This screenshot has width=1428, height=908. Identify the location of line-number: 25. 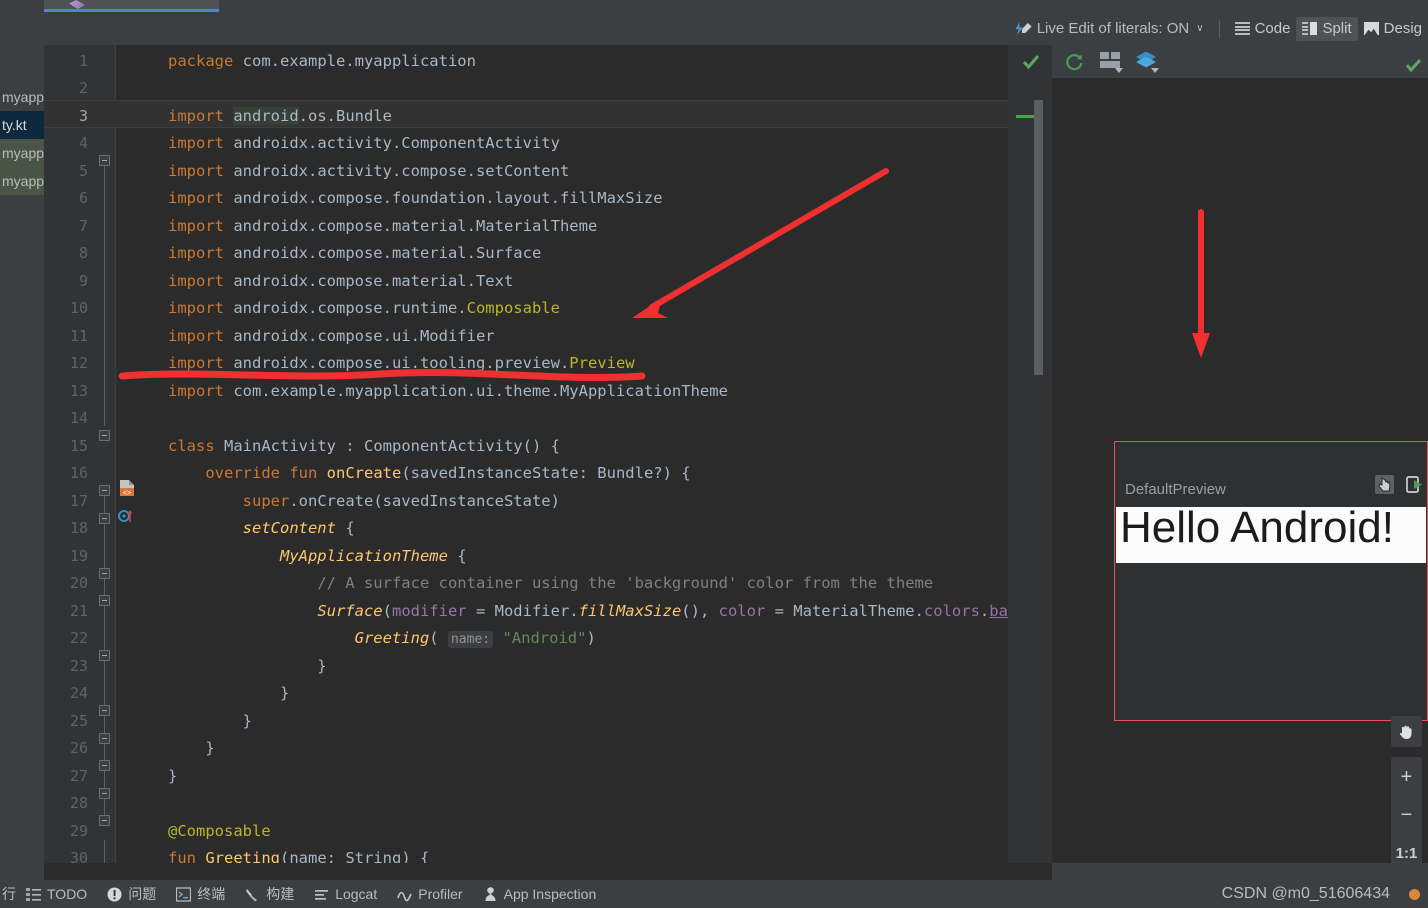
(78, 721).